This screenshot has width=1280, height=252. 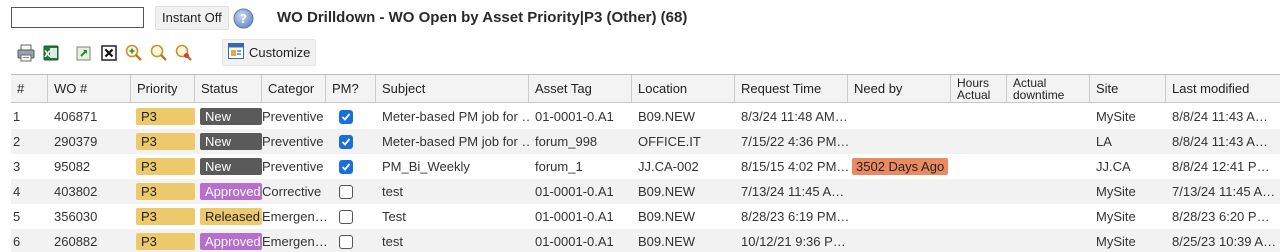 I want to click on status-cell: Approved, so click(x=228, y=191).